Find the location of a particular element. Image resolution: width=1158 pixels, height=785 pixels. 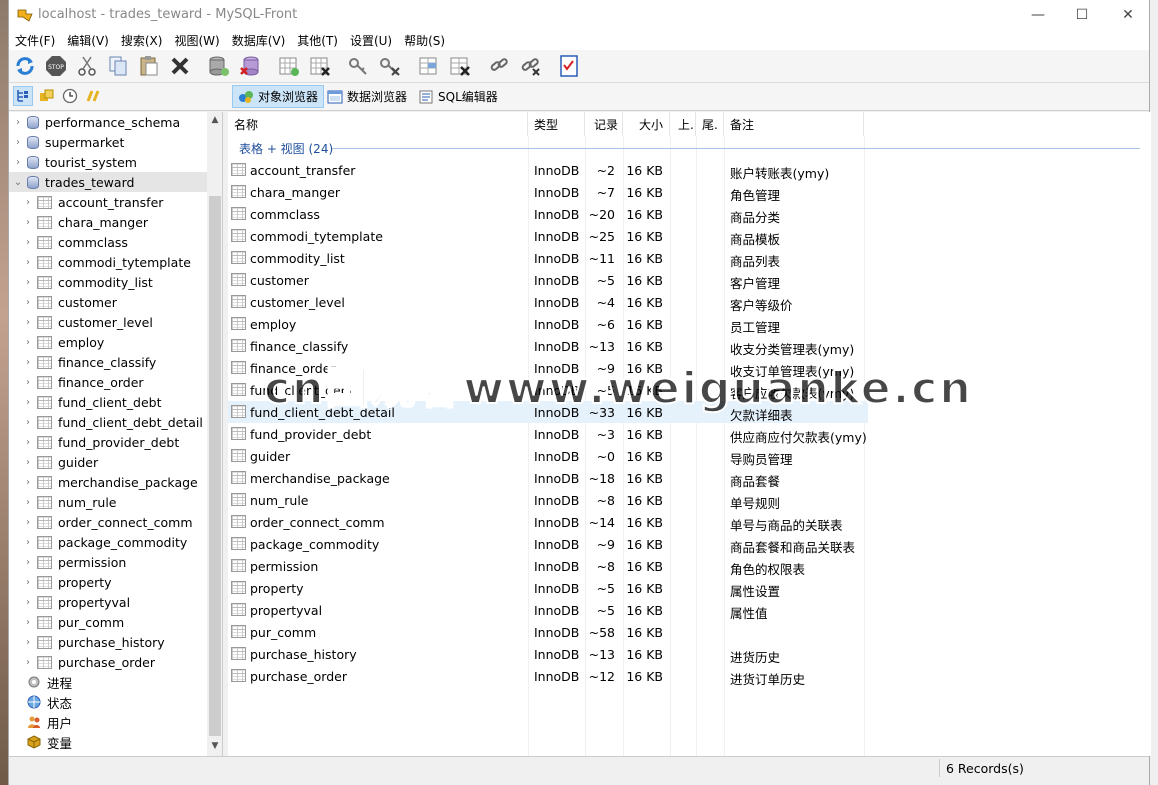

field-delete-icon is located at coordinates (460, 66).